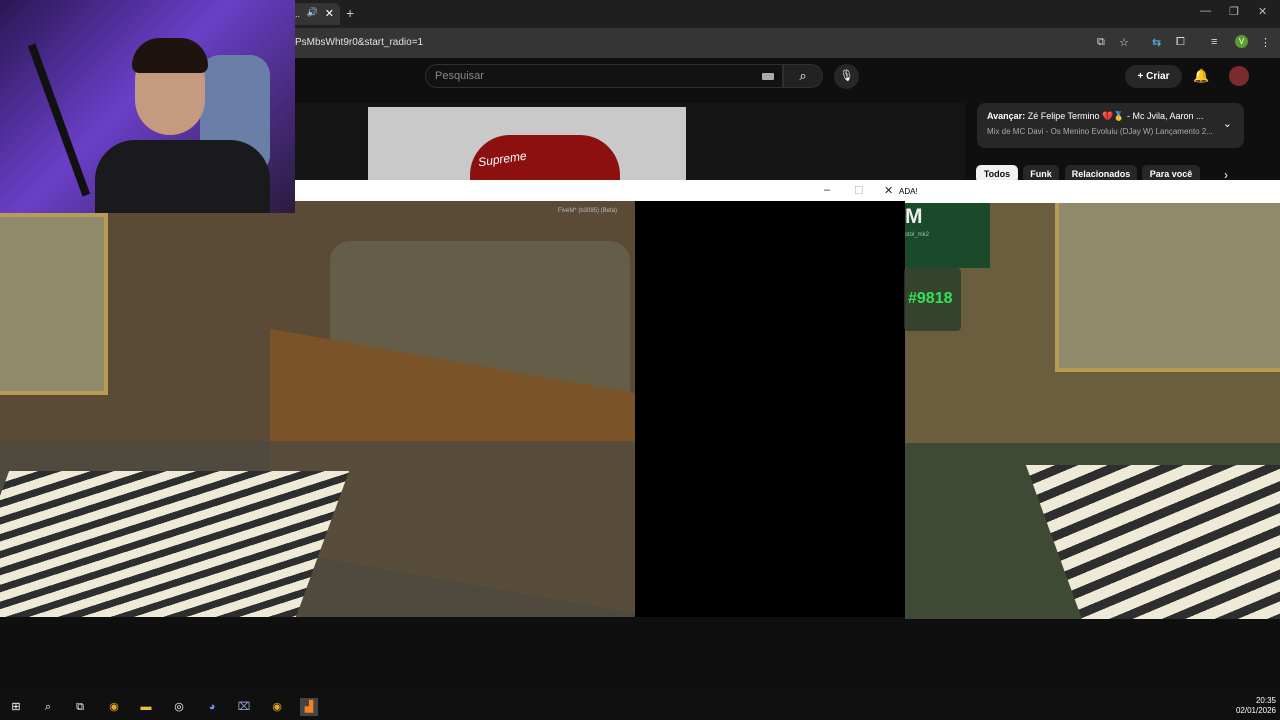  What do you see at coordinates (1241, 41) in the screenshot?
I see `profile-avatar: V` at bounding box center [1241, 41].